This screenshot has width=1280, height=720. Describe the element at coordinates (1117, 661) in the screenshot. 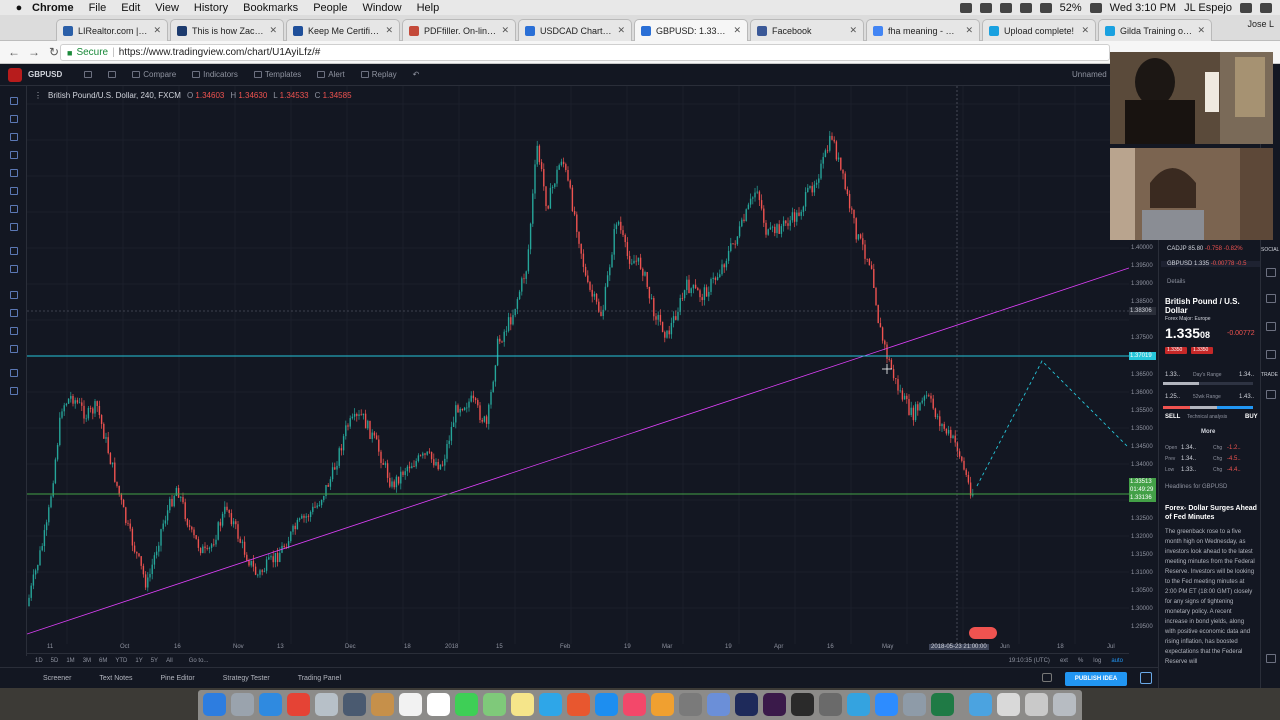

I see `auto-toggle: auto` at that location.